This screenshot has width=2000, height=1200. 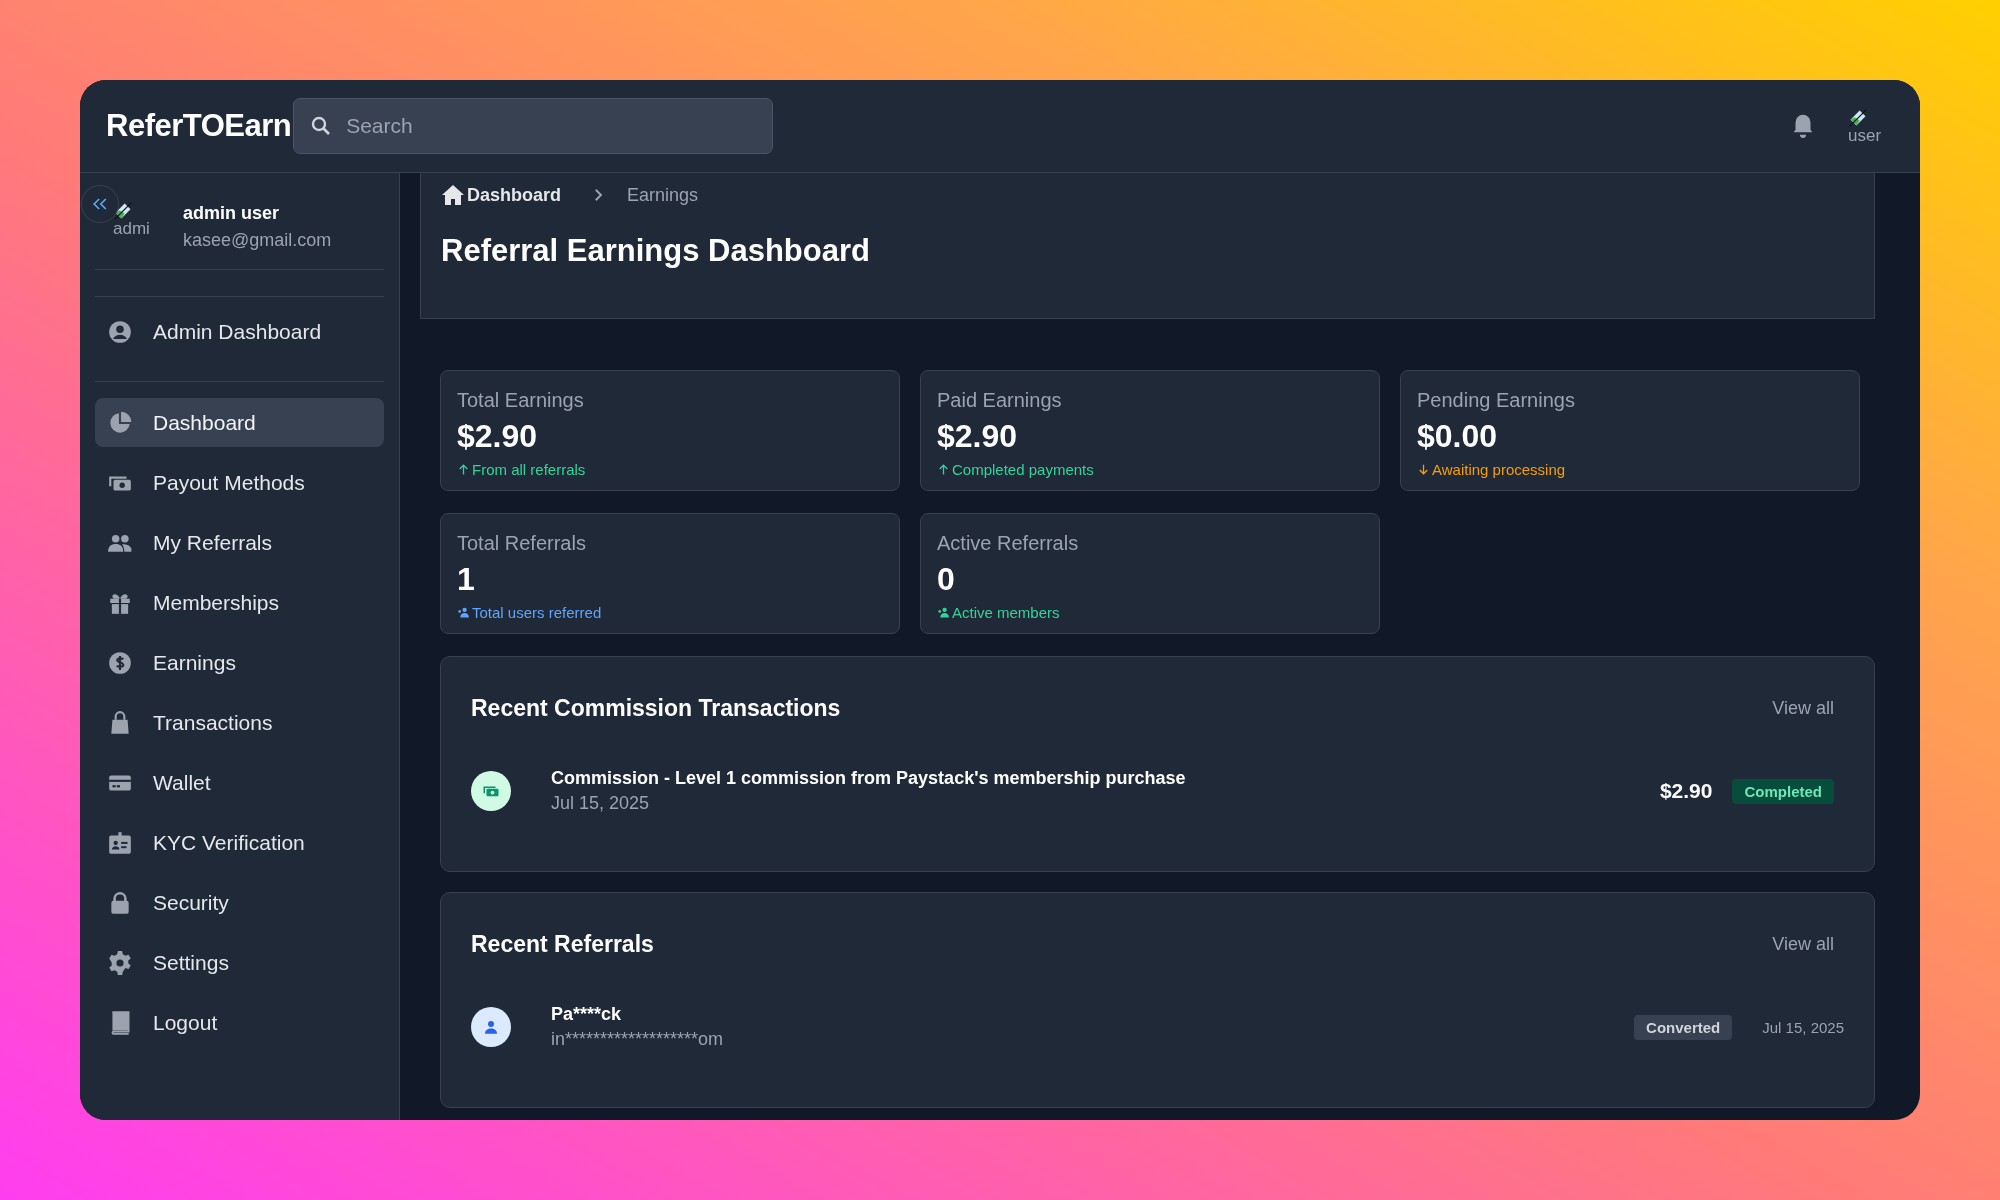 I want to click on sidebar-item: Admin Dashboard, so click(x=239, y=331).